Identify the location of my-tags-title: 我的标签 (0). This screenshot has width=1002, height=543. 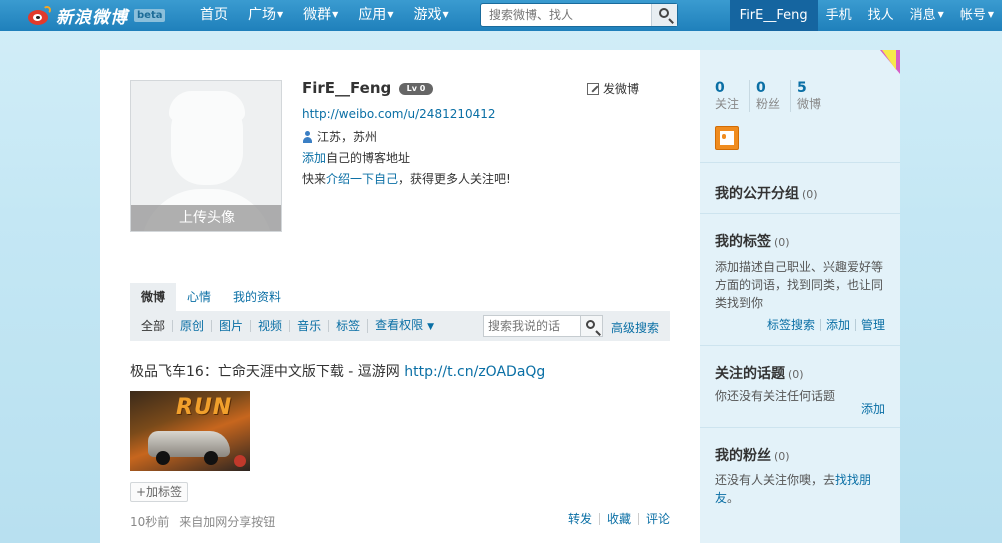
(752, 242).